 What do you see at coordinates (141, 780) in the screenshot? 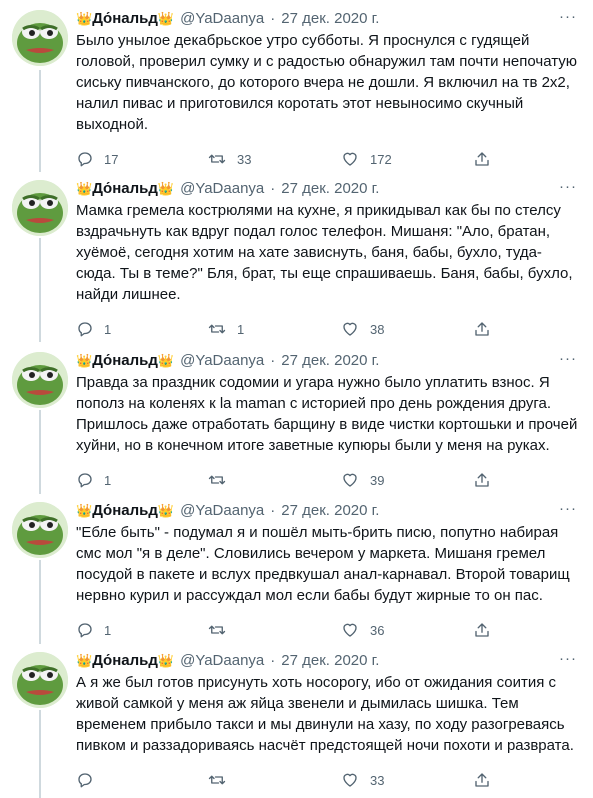
I see `reply-button` at bounding box center [141, 780].